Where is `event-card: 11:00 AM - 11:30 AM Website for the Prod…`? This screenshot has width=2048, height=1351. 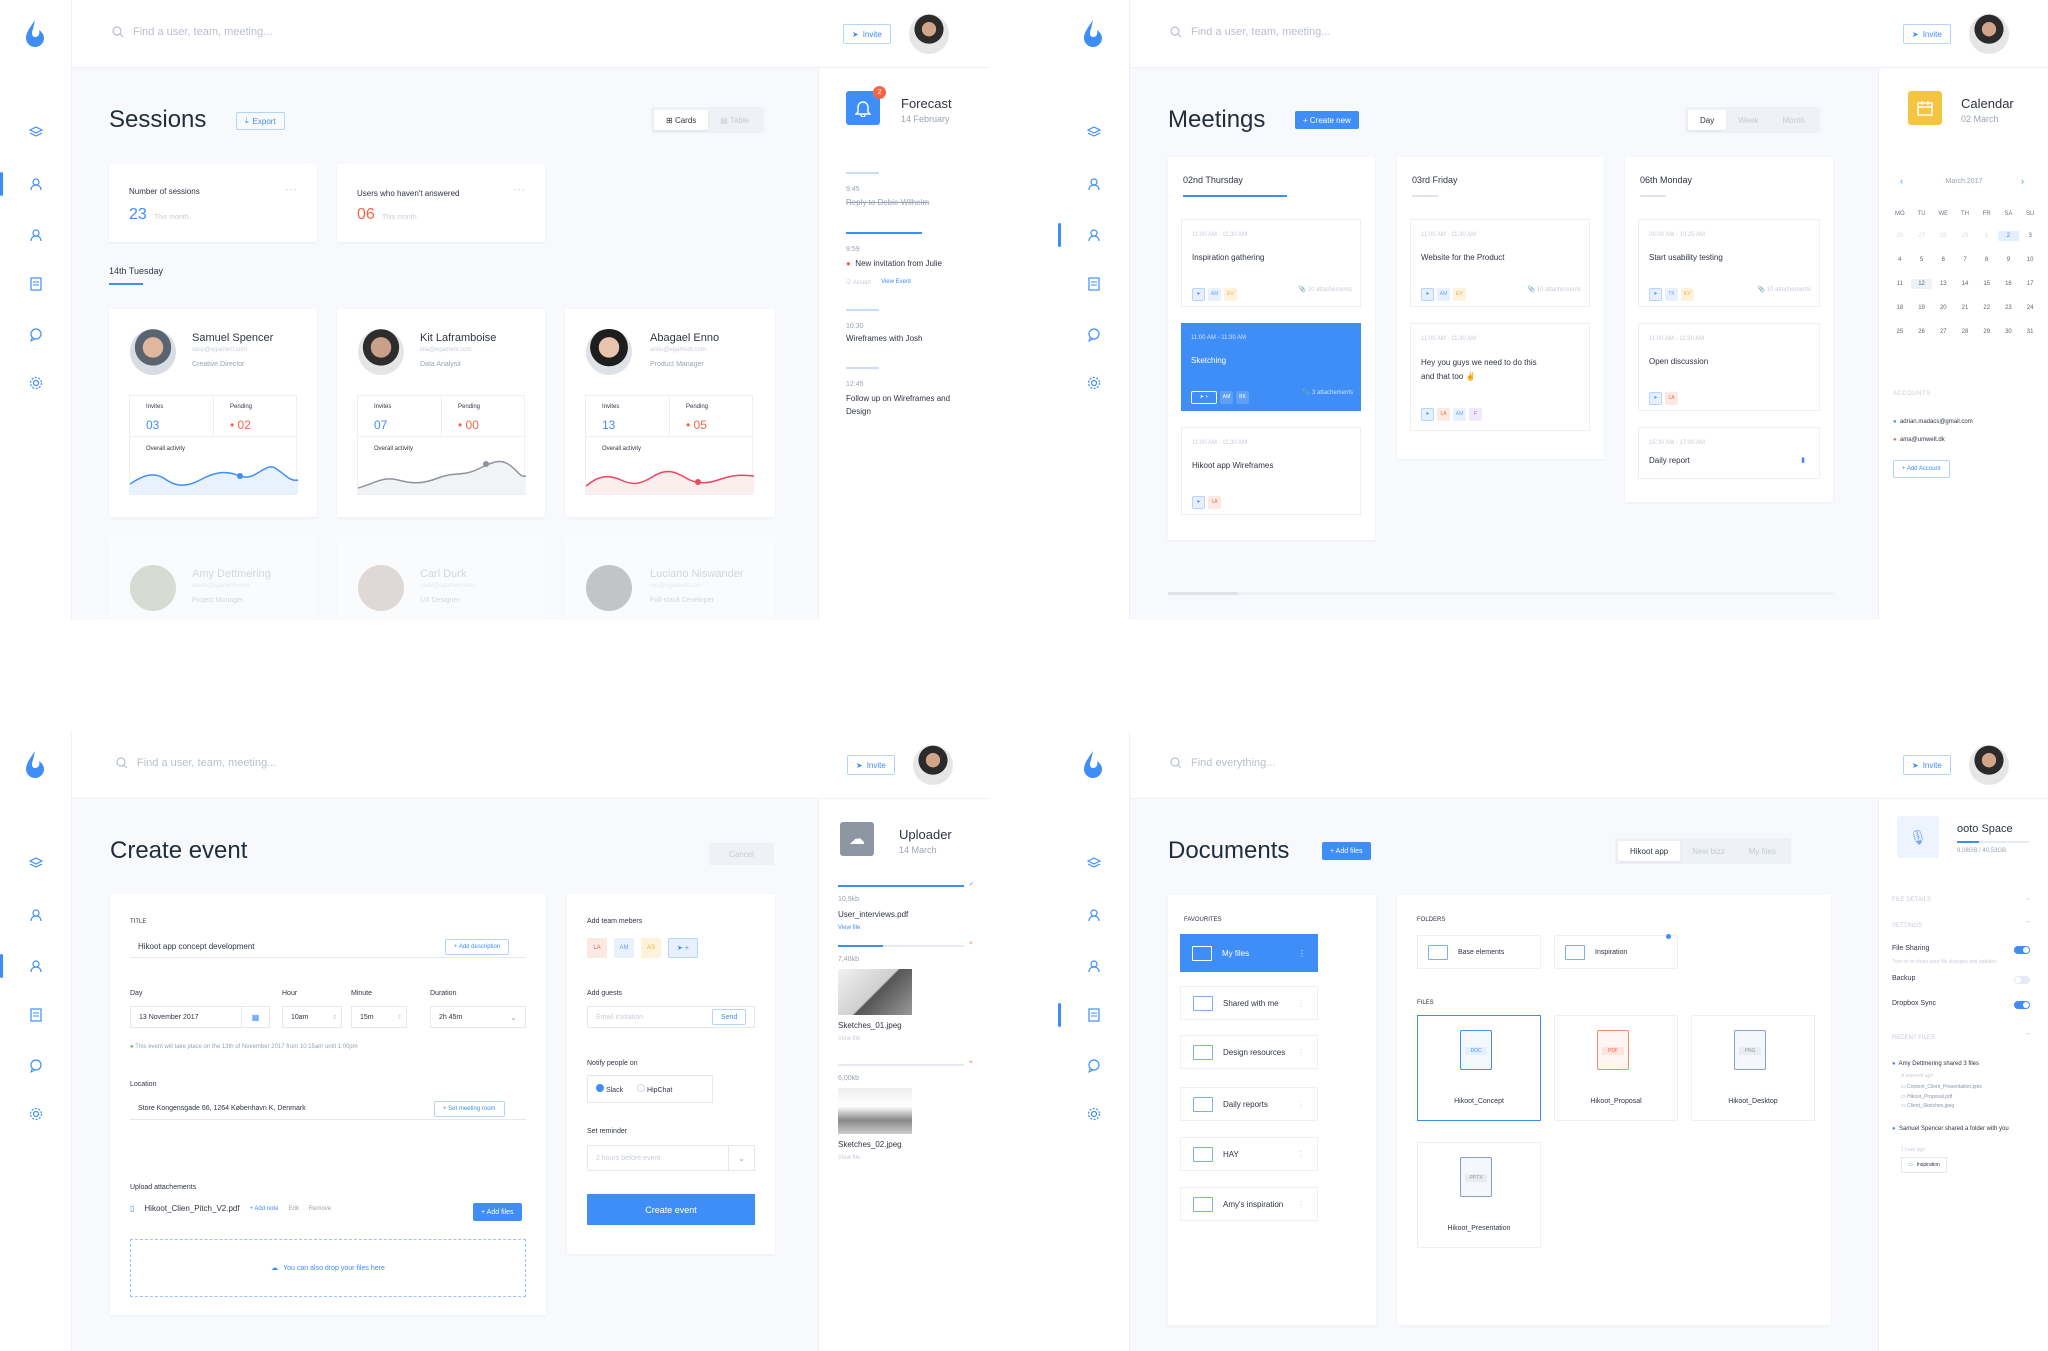 event-card: 11:00 AM - 11:30 AM Website for the Prod… is located at coordinates (1500, 263).